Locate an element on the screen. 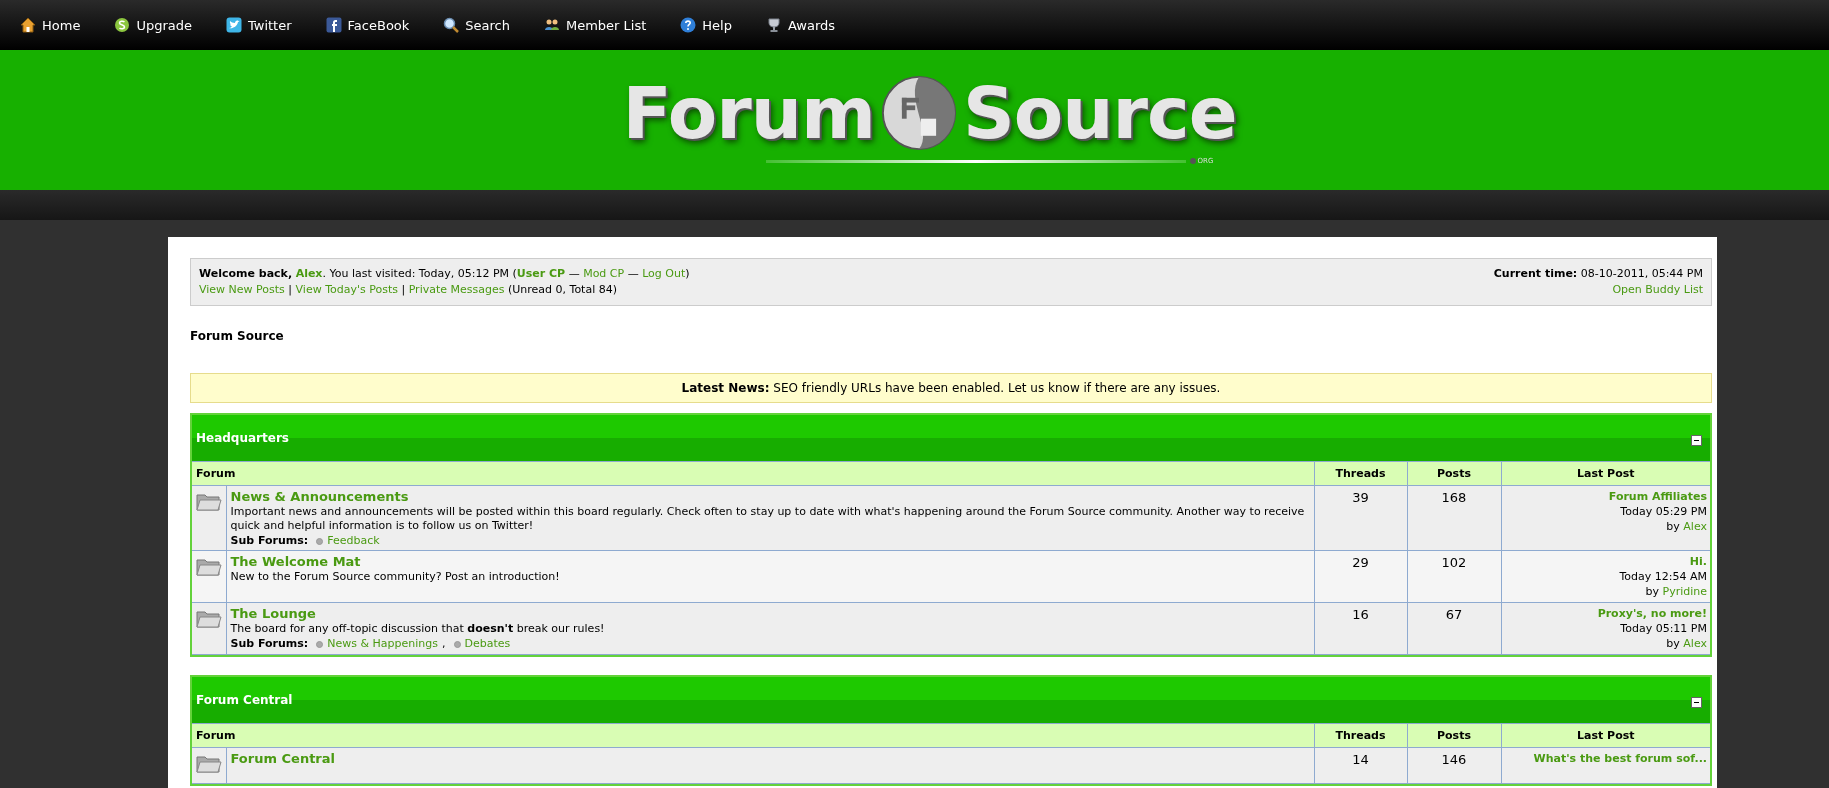  nav-link: Awards is located at coordinates (800, 25).